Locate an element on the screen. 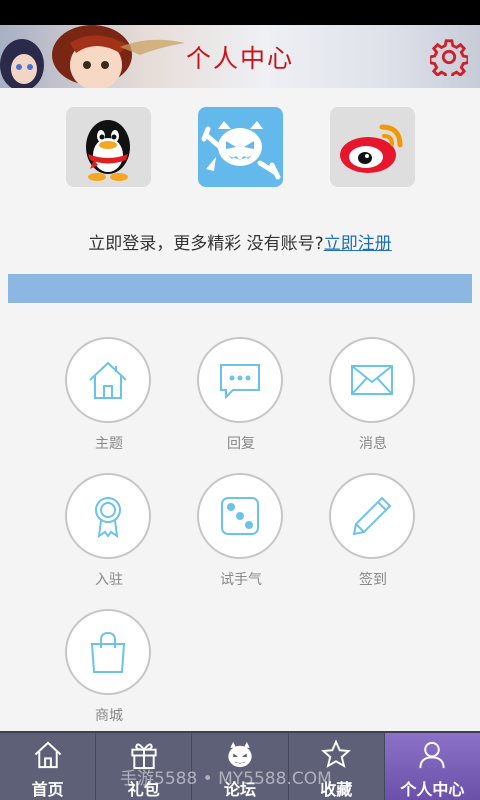 The width and height of the screenshot is (480, 800). menu-item-shop: 商城 is located at coordinates (109, 666).